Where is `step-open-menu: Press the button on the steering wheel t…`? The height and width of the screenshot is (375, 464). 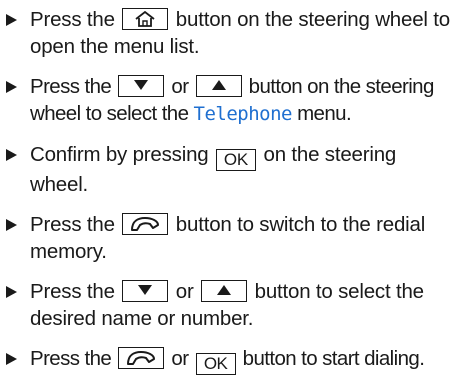
step-open-menu: Press the button on the steering wheel t… is located at coordinates (232, 33).